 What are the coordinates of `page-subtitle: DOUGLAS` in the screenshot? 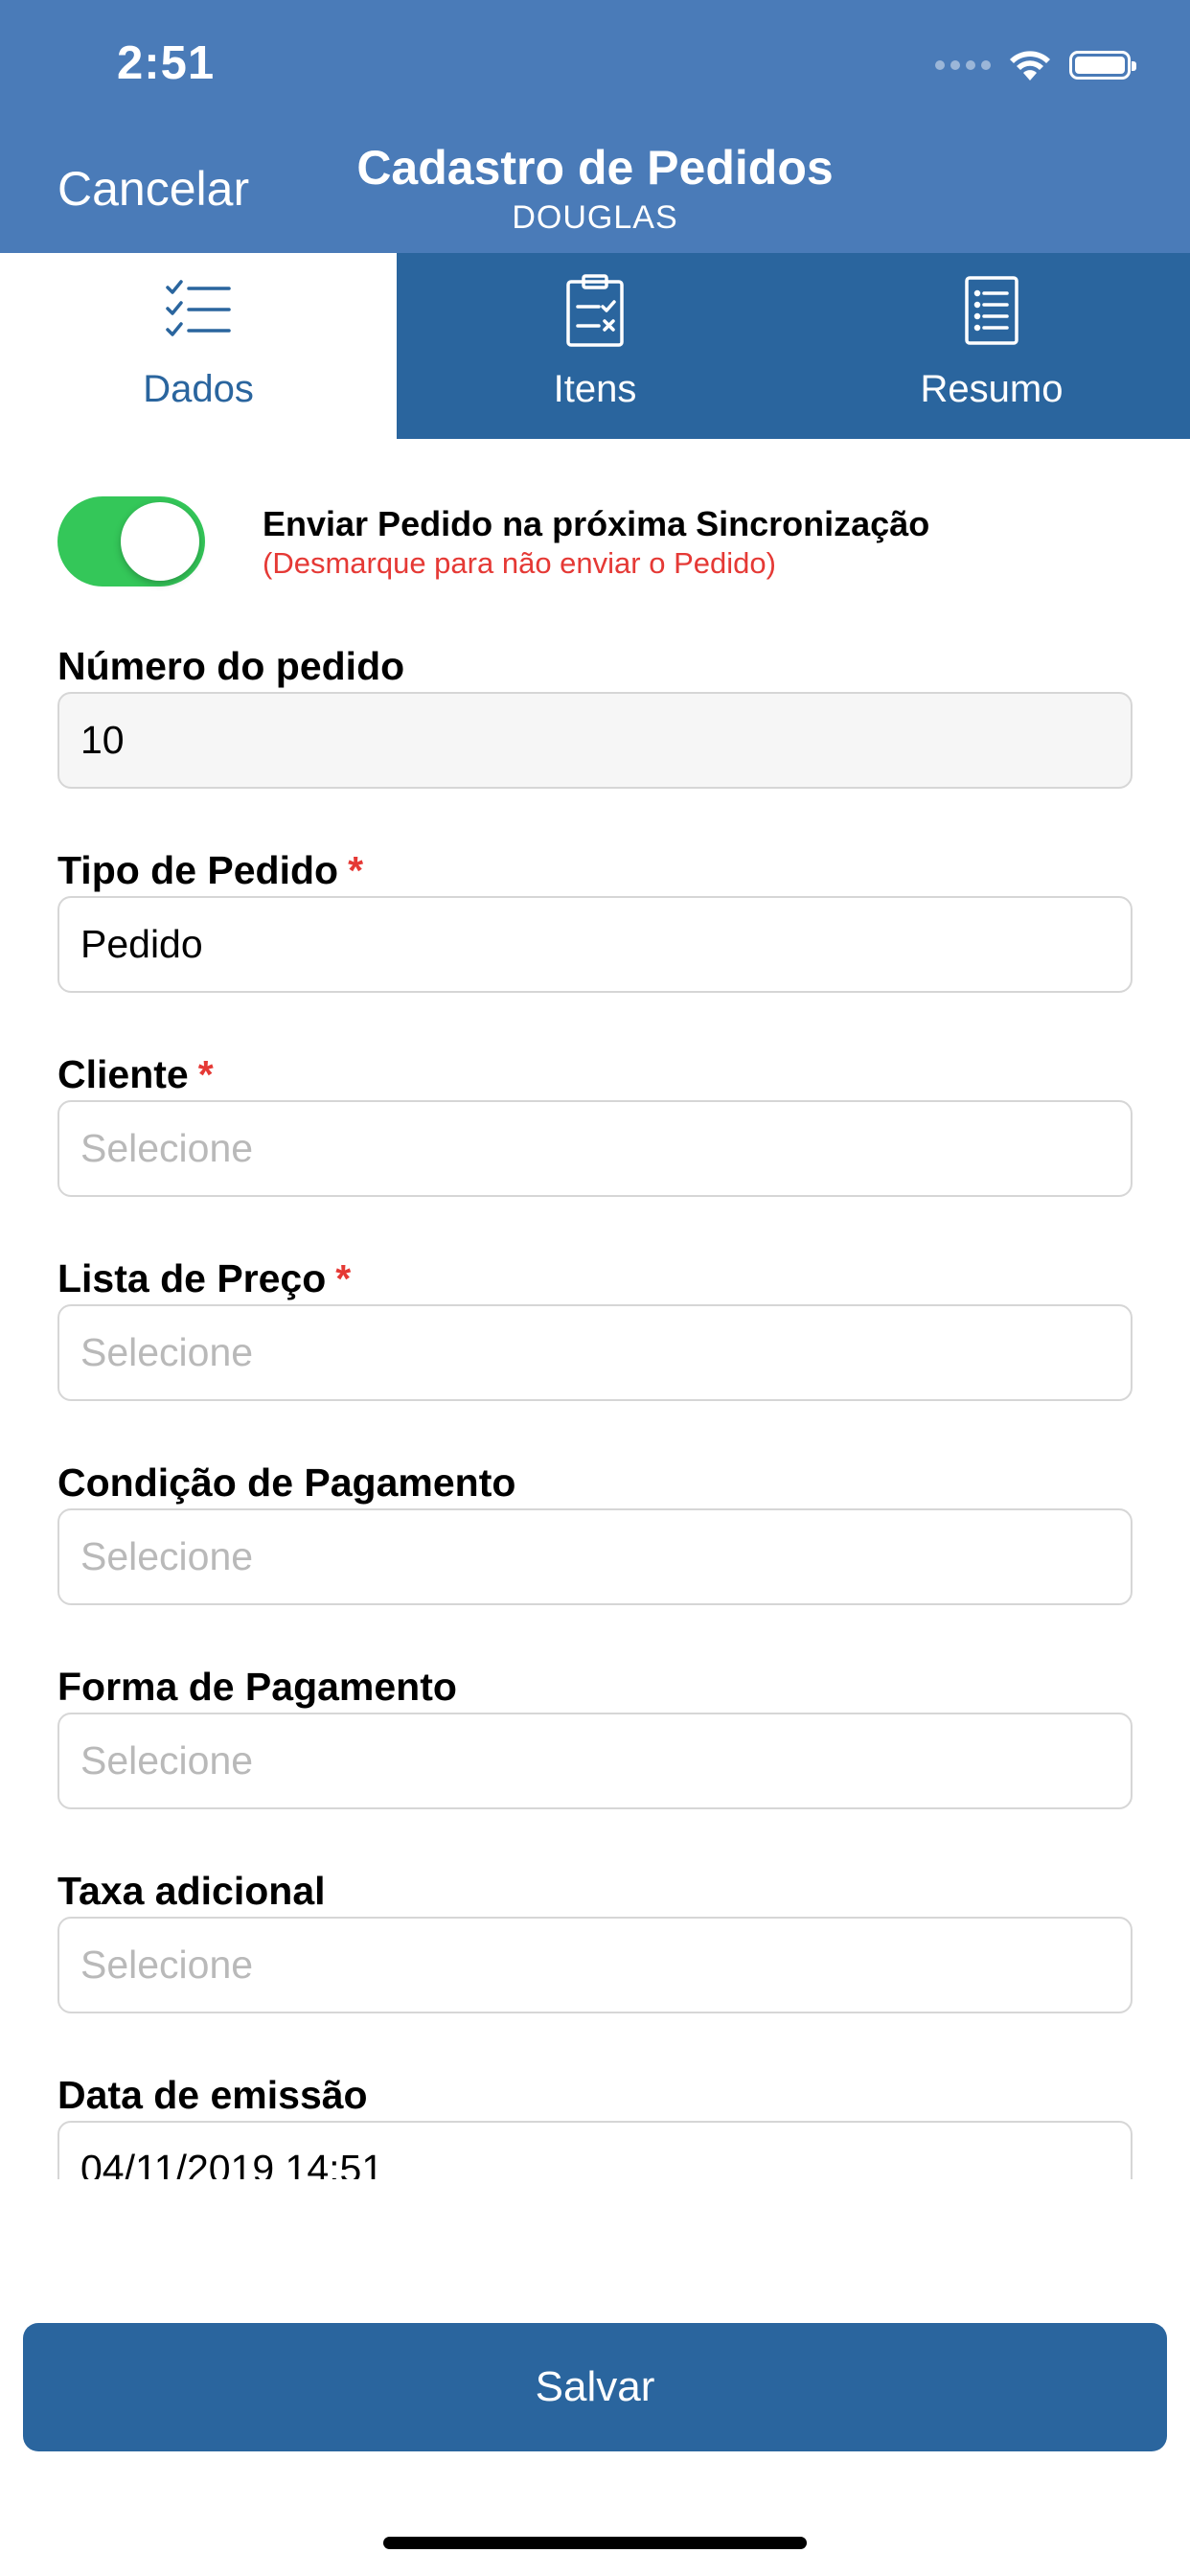 It's located at (595, 217).